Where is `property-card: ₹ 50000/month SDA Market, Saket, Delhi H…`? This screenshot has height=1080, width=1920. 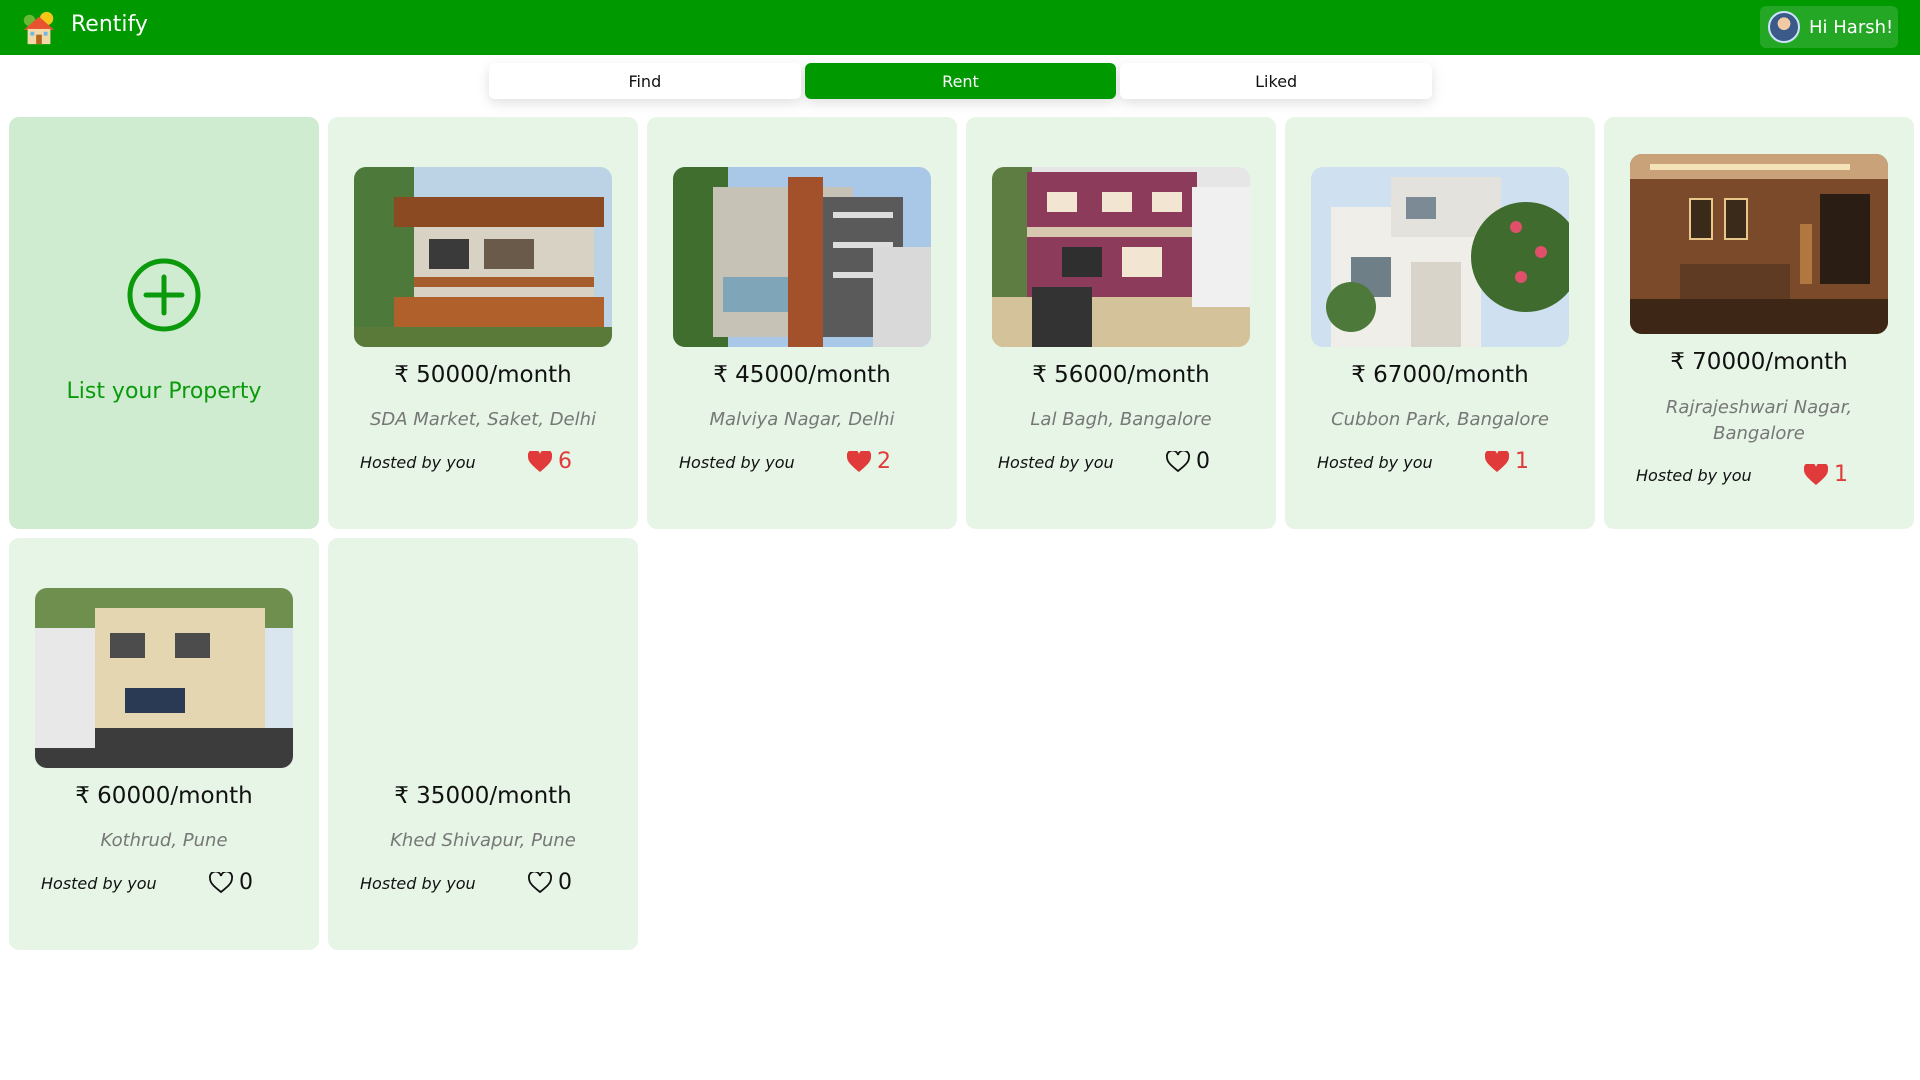 property-card: ₹ 50000/month SDA Market, Saket, Delhi H… is located at coordinates (483, 323).